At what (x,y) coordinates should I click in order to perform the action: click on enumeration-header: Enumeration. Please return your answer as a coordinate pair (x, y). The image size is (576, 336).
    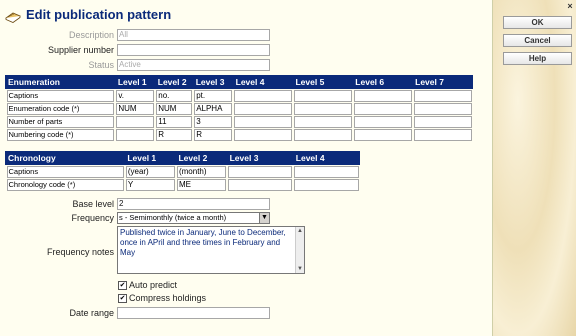
    Looking at the image, I should click on (60, 82).